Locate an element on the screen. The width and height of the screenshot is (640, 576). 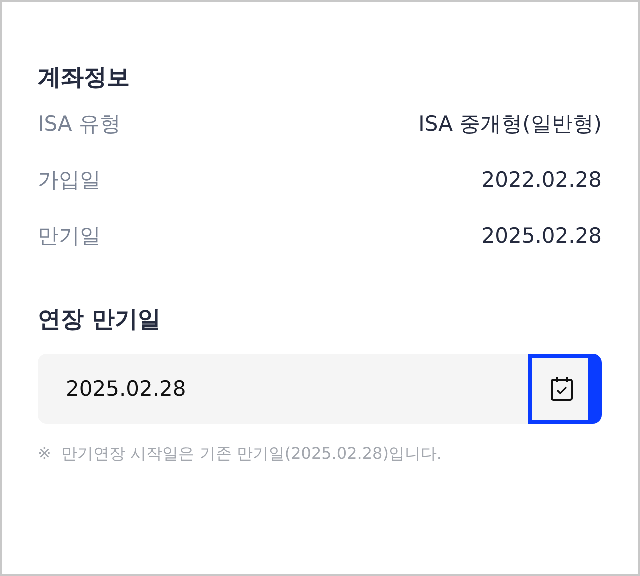
date-field: 2025.02.28 is located at coordinates (283, 389).